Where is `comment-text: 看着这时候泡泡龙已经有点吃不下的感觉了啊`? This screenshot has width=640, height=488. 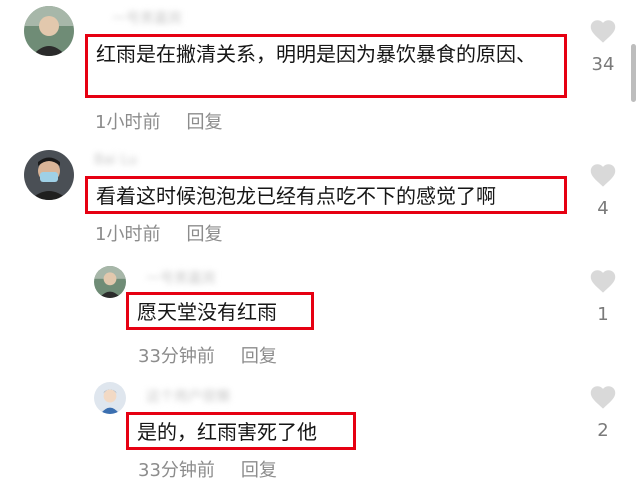
comment-text: 看着这时候泡泡龙已经有点吃不下的感觉了啊 is located at coordinates (326, 195).